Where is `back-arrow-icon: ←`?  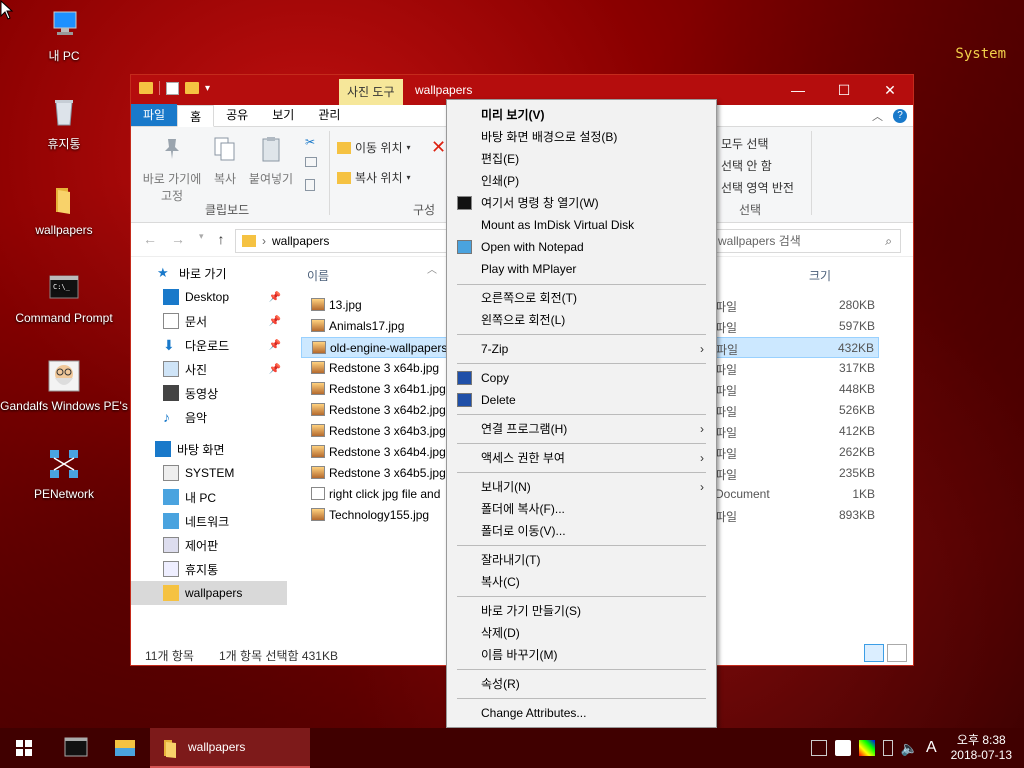
back-arrow-icon: ← is located at coordinates (150, 239).